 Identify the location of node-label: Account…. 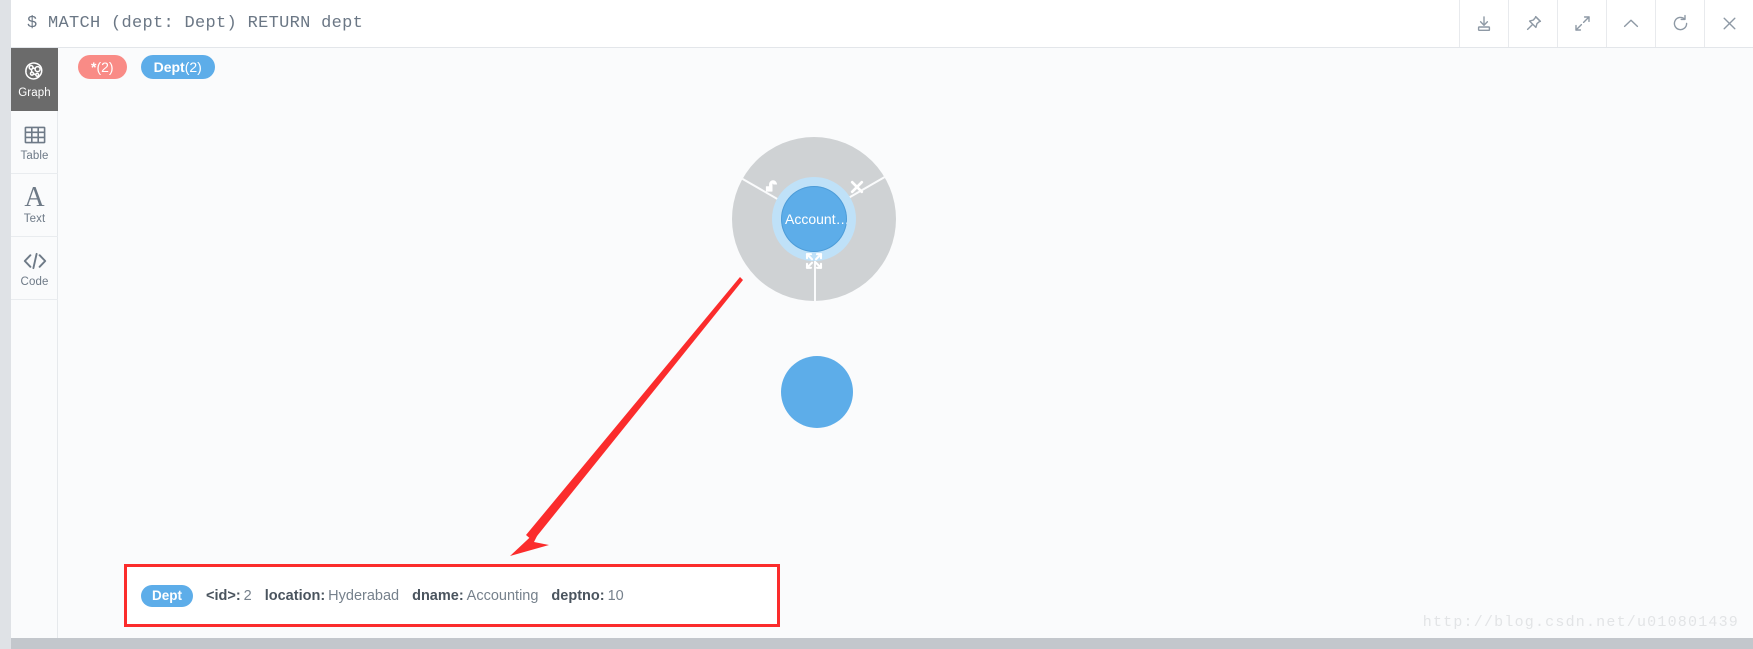
(816, 219).